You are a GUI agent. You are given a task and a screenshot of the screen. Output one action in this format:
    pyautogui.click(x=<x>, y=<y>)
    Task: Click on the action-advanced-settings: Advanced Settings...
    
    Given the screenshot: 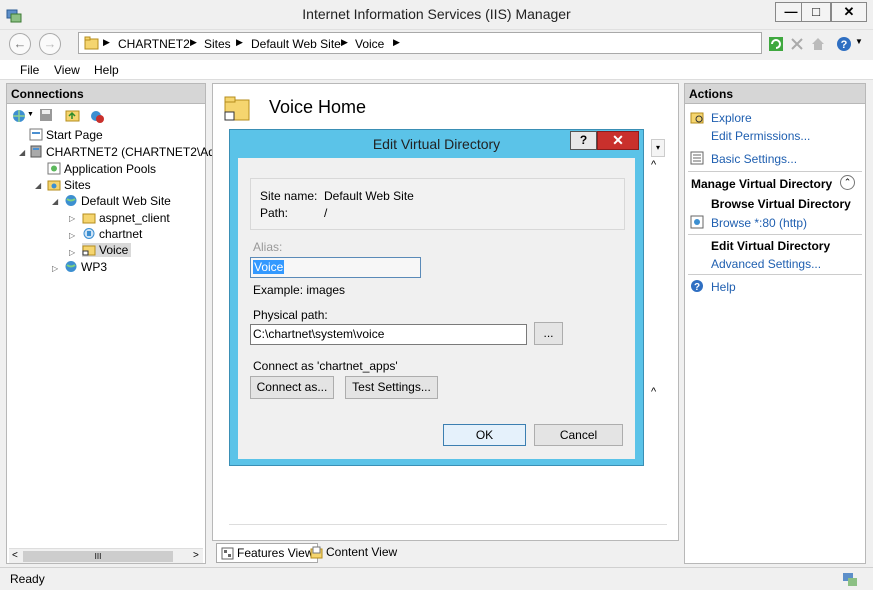 What is the action you would take?
    pyautogui.click(x=766, y=264)
    